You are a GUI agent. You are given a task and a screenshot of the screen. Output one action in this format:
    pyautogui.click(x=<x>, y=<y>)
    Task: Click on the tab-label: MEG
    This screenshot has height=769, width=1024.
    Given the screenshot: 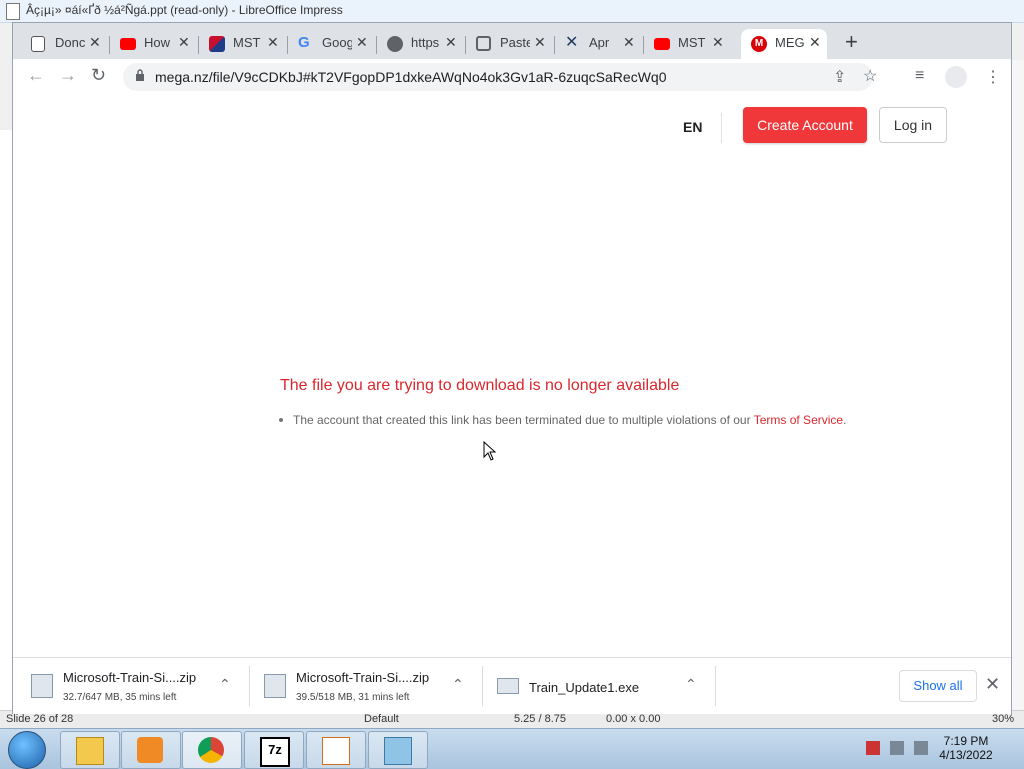 What is the action you would take?
    pyautogui.click(x=790, y=42)
    